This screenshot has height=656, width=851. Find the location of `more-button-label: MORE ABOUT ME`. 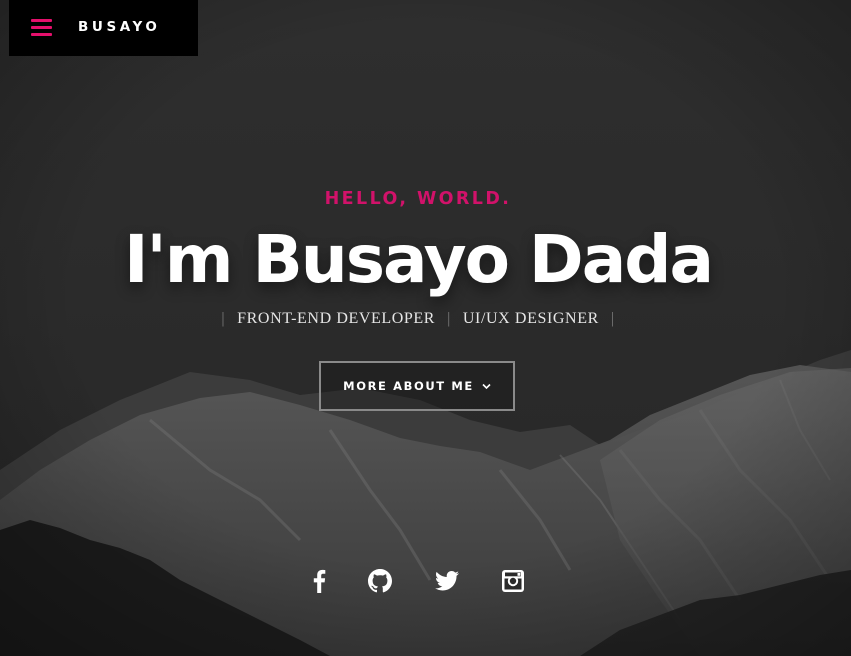

more-button-label: MORE ABOUT ME is located at coordinates (408, 386).